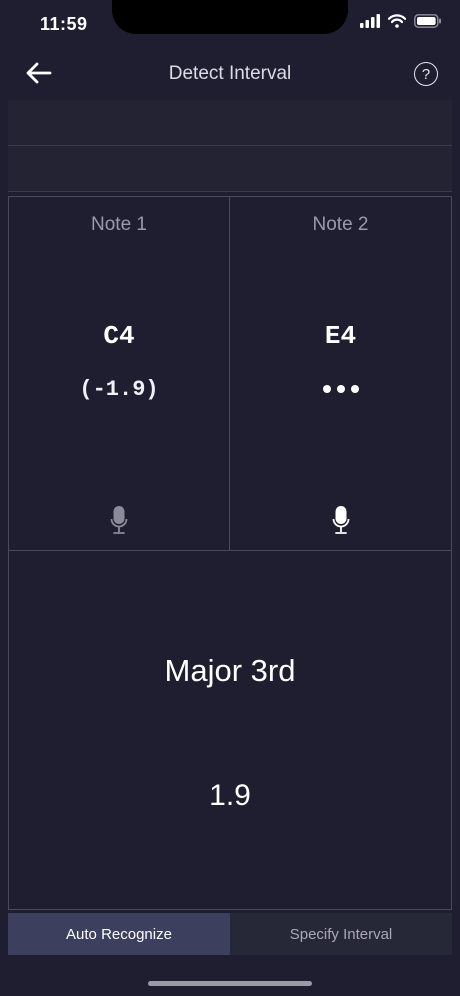 This screenshot has width=460, height=996. I want to click on help-button: ?, so click(426, 74).